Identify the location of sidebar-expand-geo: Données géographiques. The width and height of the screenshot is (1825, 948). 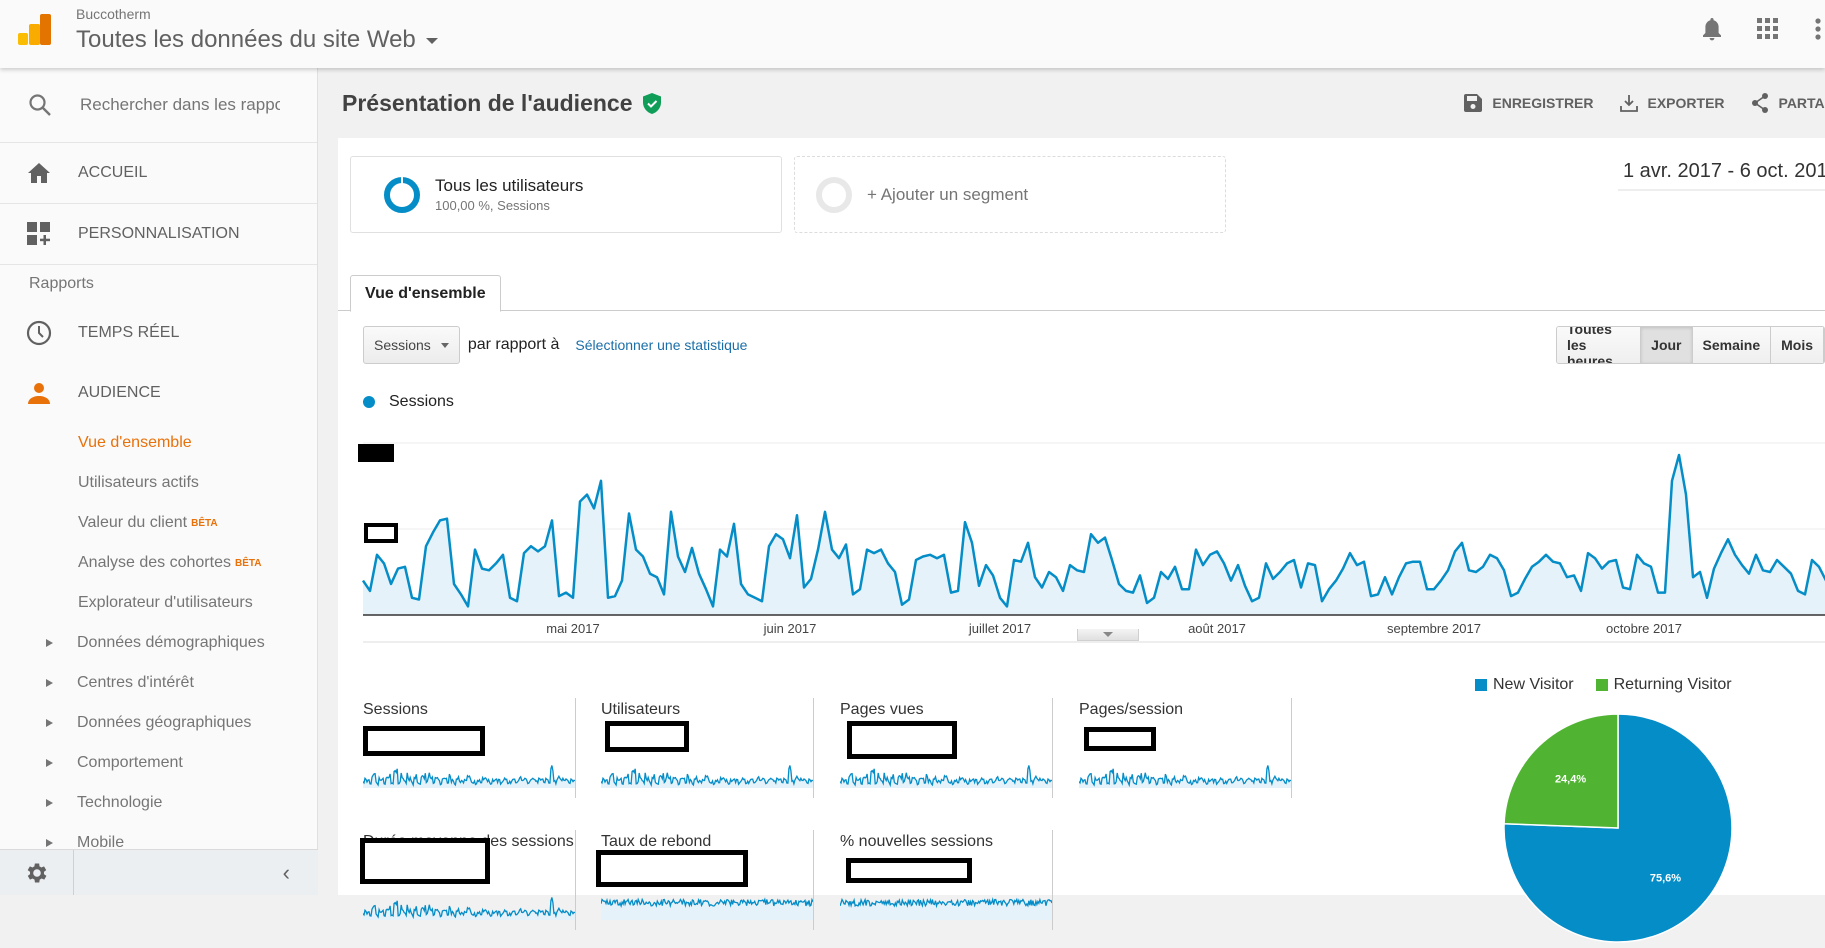
(158, 723).